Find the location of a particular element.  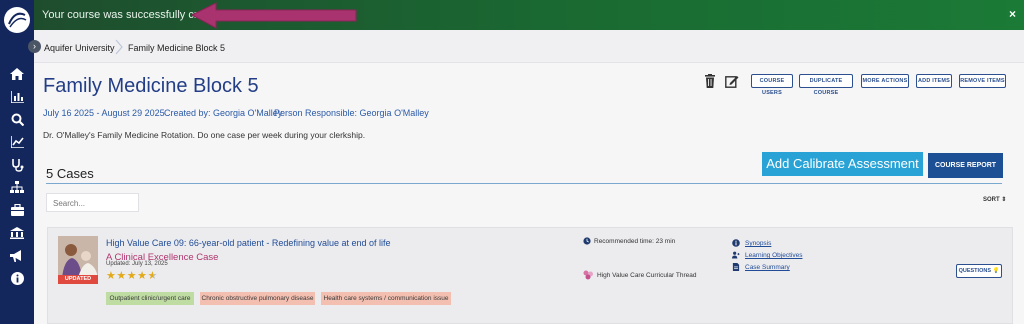

course-report-button: COURSE REPORT is located at coordinates (965, 165).